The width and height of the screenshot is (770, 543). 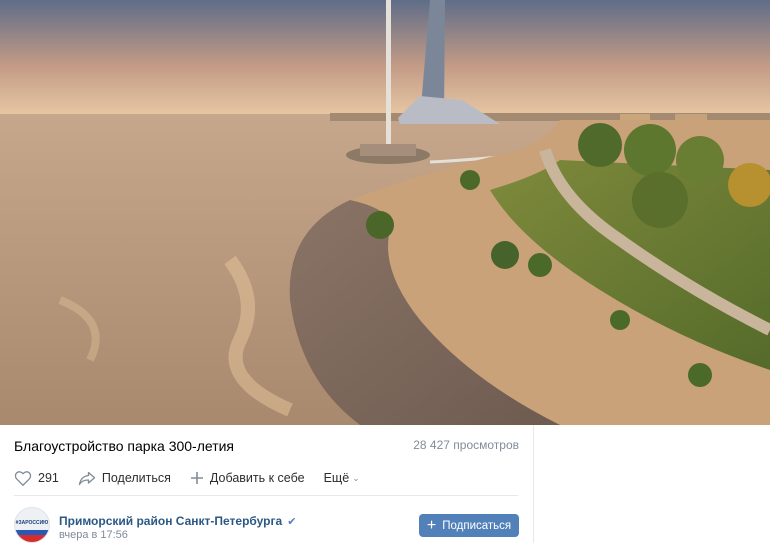 I want to click on share-label: Поделиться, so click(x=136, y=478).